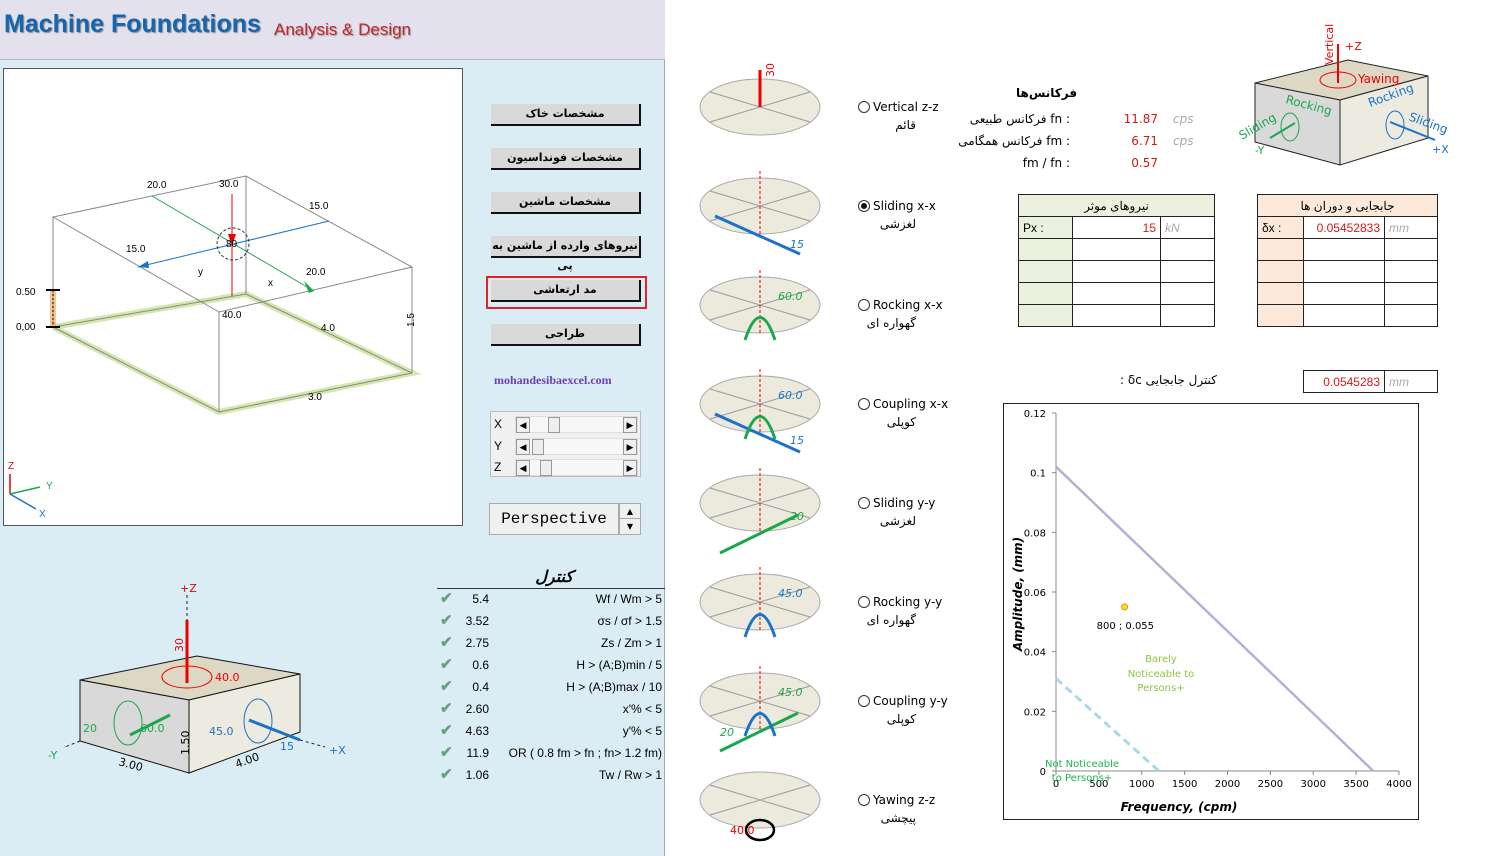 The image size is (1498, 856). What do you see at coordinates (903, 710) in the screenshot?
I see `mode-radio: Coupling y-y کوپلی` at bounding box center [903, 710].